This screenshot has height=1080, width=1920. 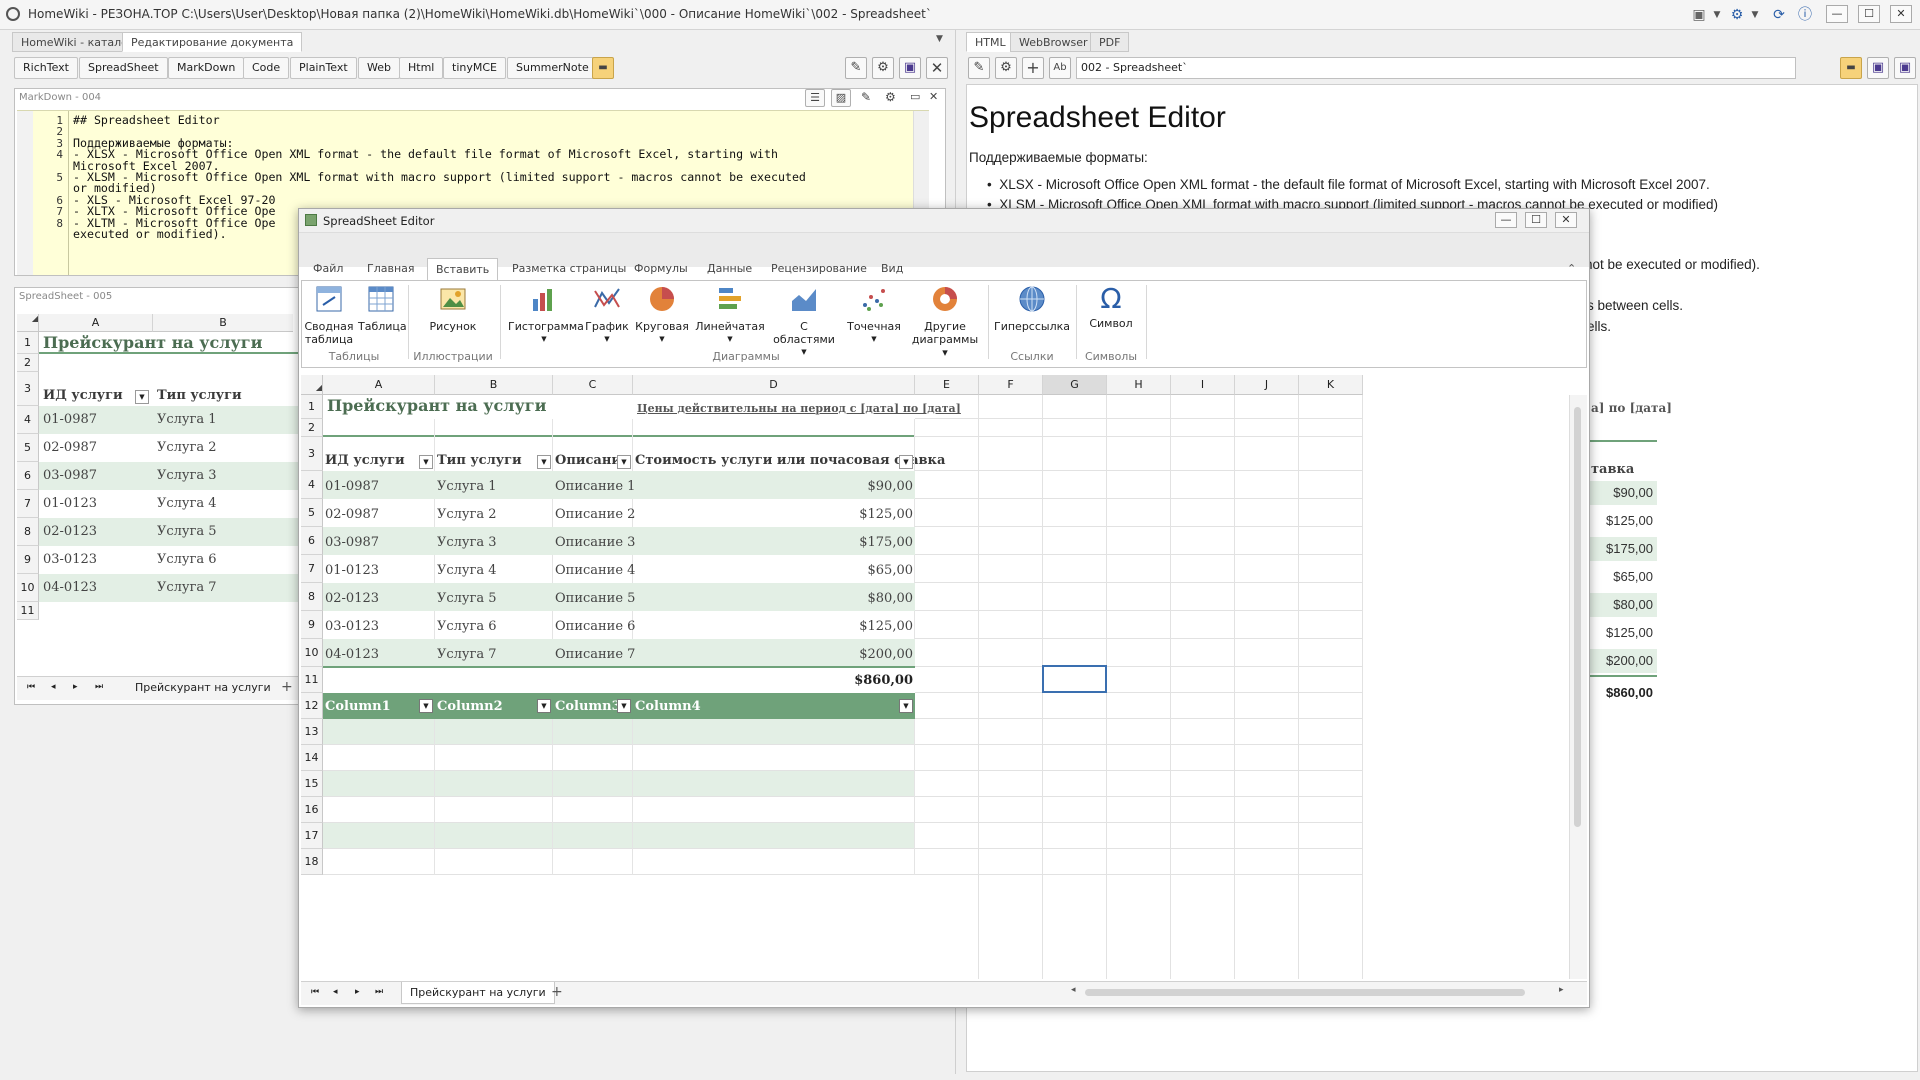 What do you see at coordinates (1032, 309) in the screenshot?
I see `hyperlink-button: Гиперссылка` at bounding box center [1032, 309].